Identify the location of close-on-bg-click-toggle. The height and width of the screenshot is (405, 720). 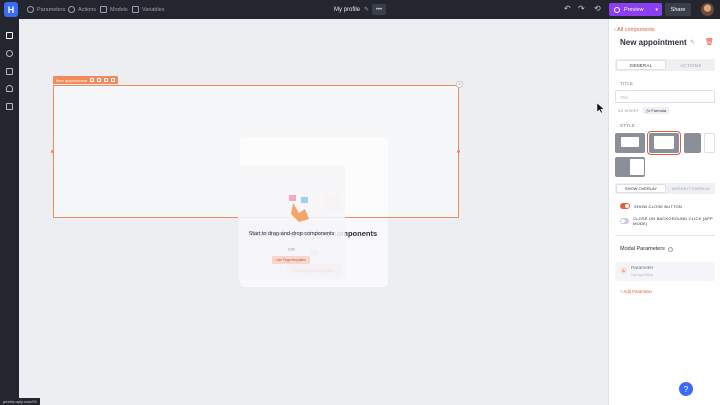
(625, 221).